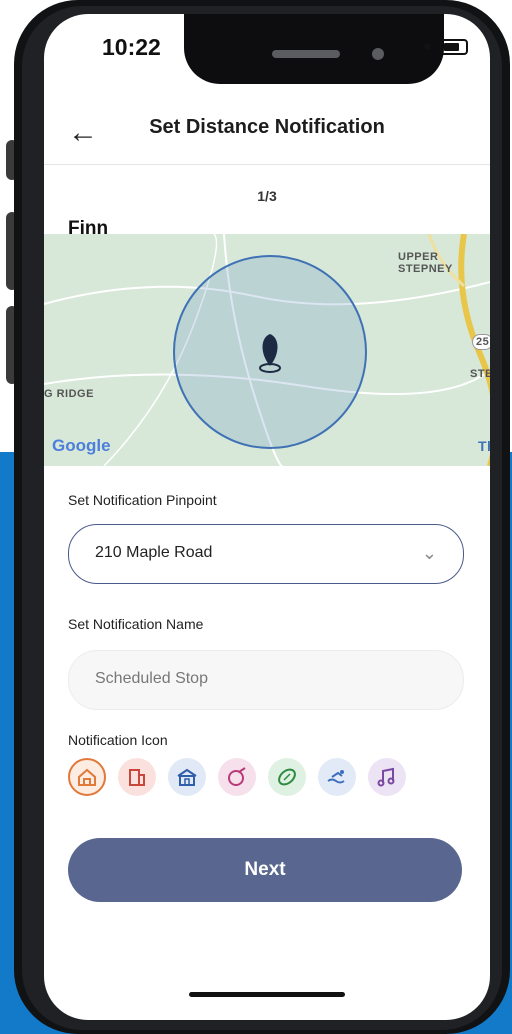 This screenshot has height=1034, width=512. Describe the element at coordinates (480, 374) in the screenshot. I see `map-label: STE` at that location.